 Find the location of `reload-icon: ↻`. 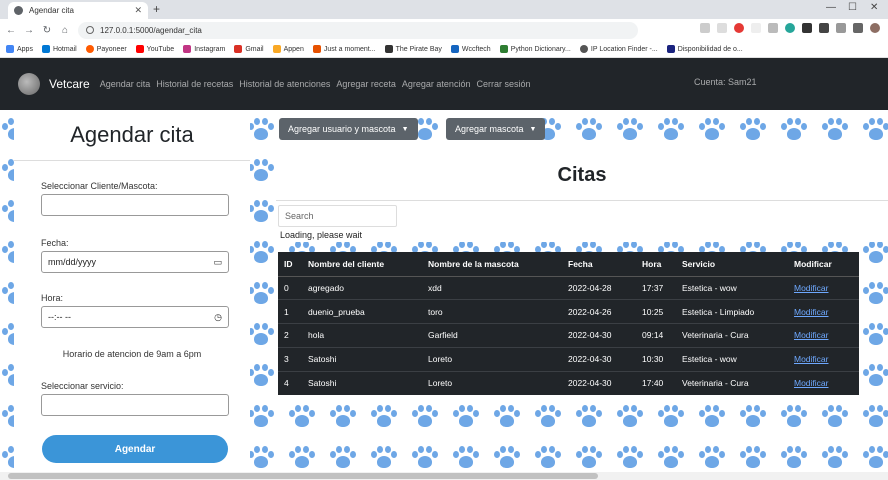

reload-icon: ↻ is located at coordinates (47, 30).